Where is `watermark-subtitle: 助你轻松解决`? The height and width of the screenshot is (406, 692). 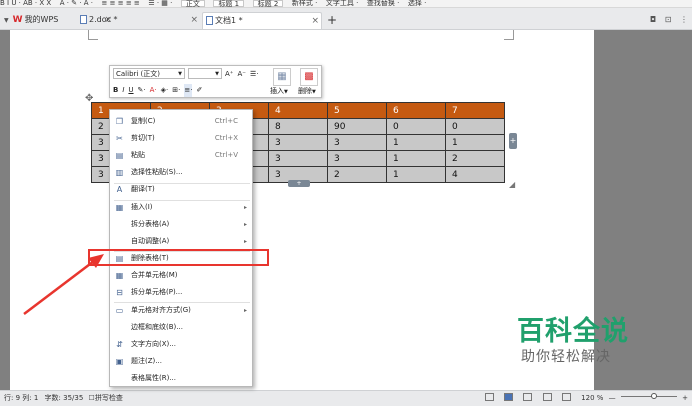
watermark-subtitle: 助你轻松解决 is located at coordinates (566, 357).